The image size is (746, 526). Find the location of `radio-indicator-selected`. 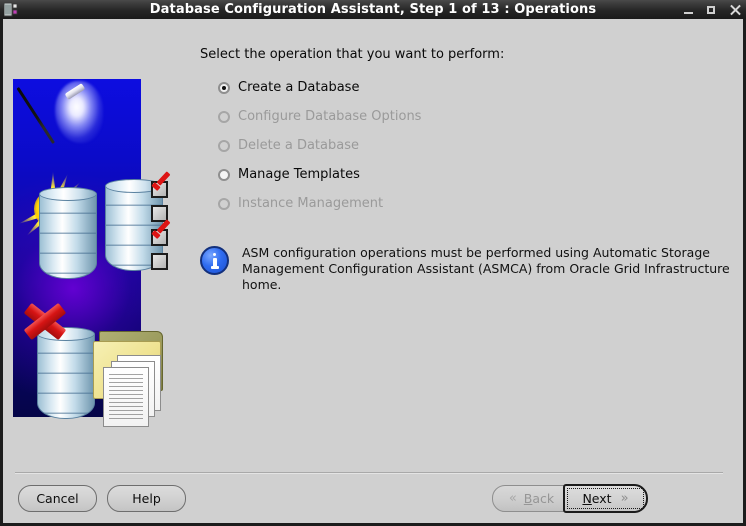

radio-indicator-selected is located at coordinates (224, 87).